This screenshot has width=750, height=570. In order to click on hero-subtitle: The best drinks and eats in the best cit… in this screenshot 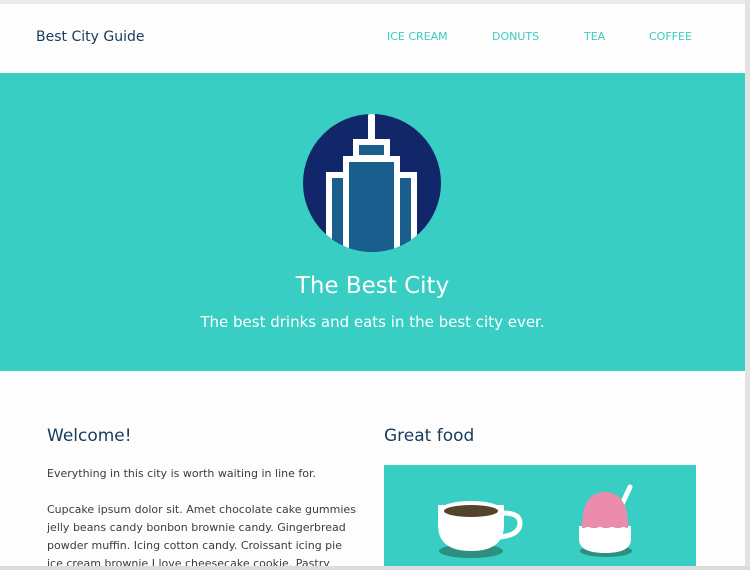, I will do `click(372, 322)`.